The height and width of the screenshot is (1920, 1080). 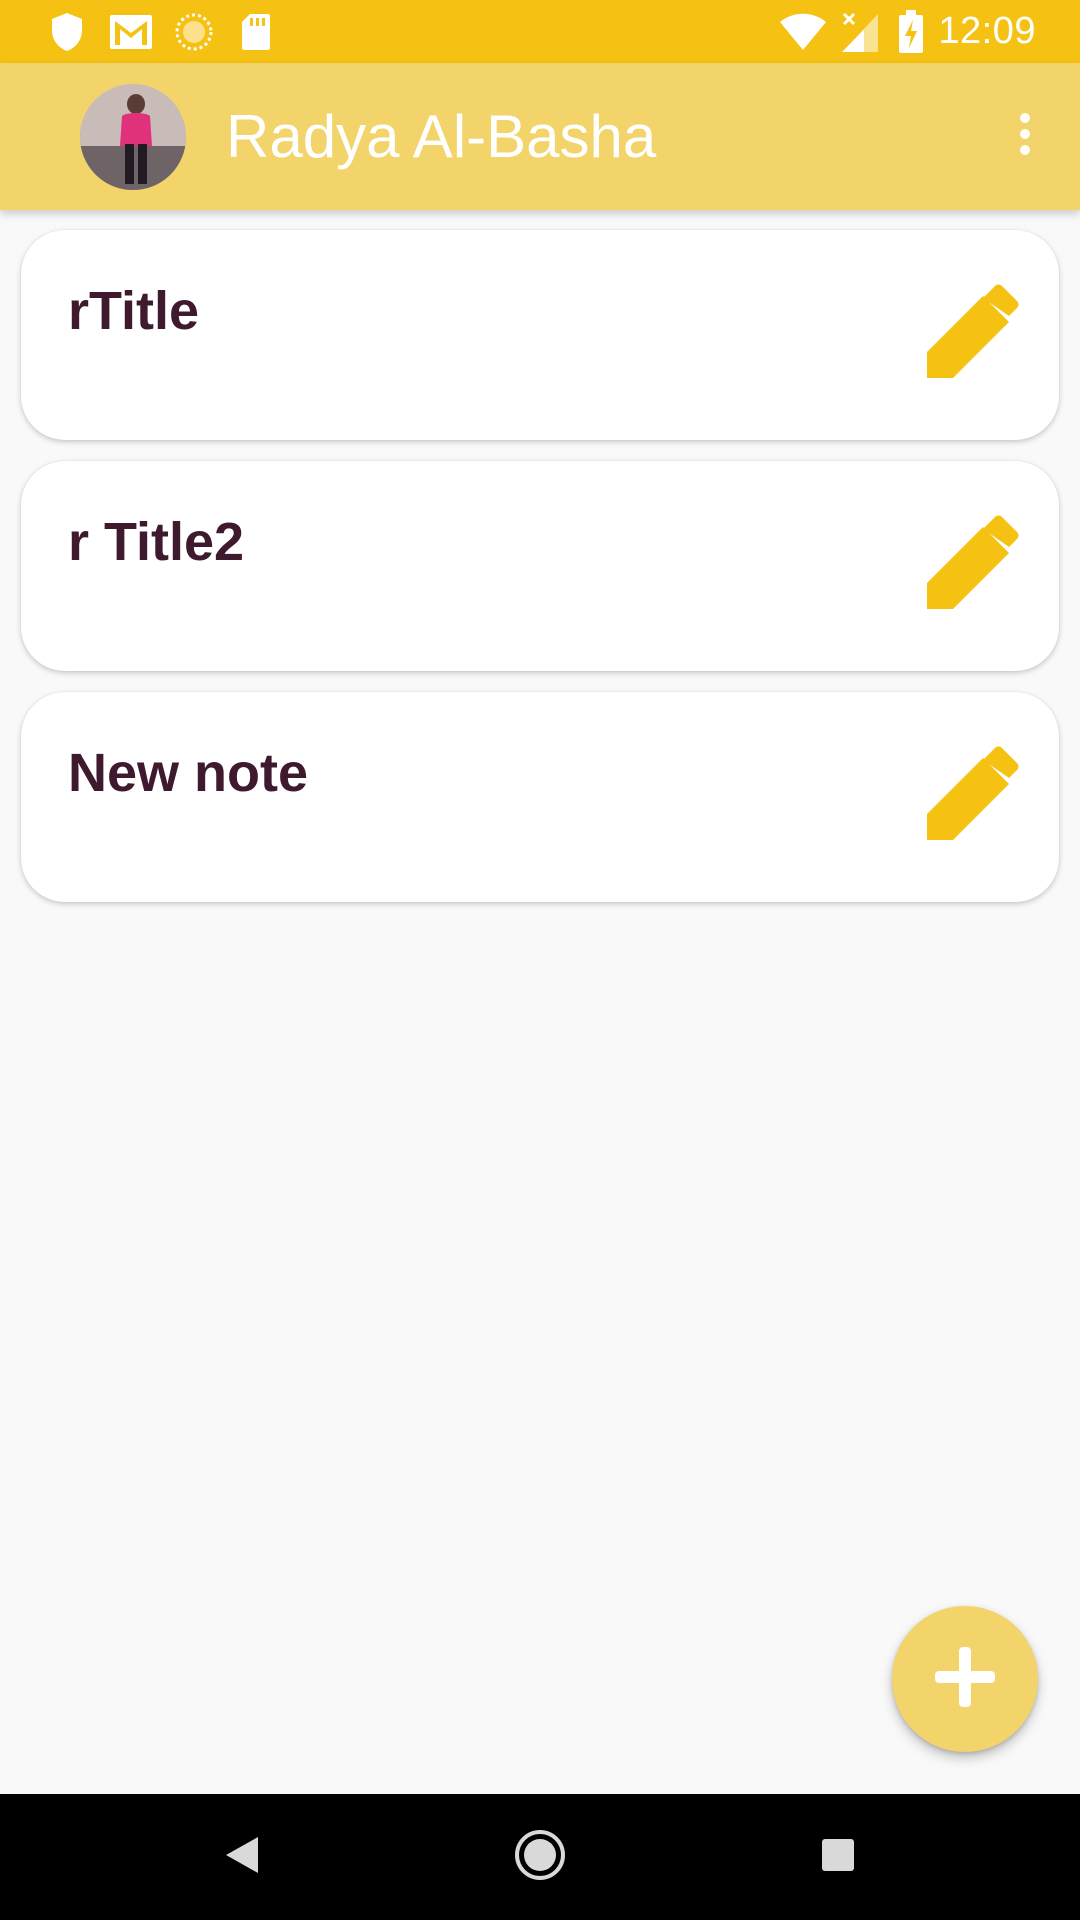 I want to click on status-bar: 12:09, so click(x=540, y=31).